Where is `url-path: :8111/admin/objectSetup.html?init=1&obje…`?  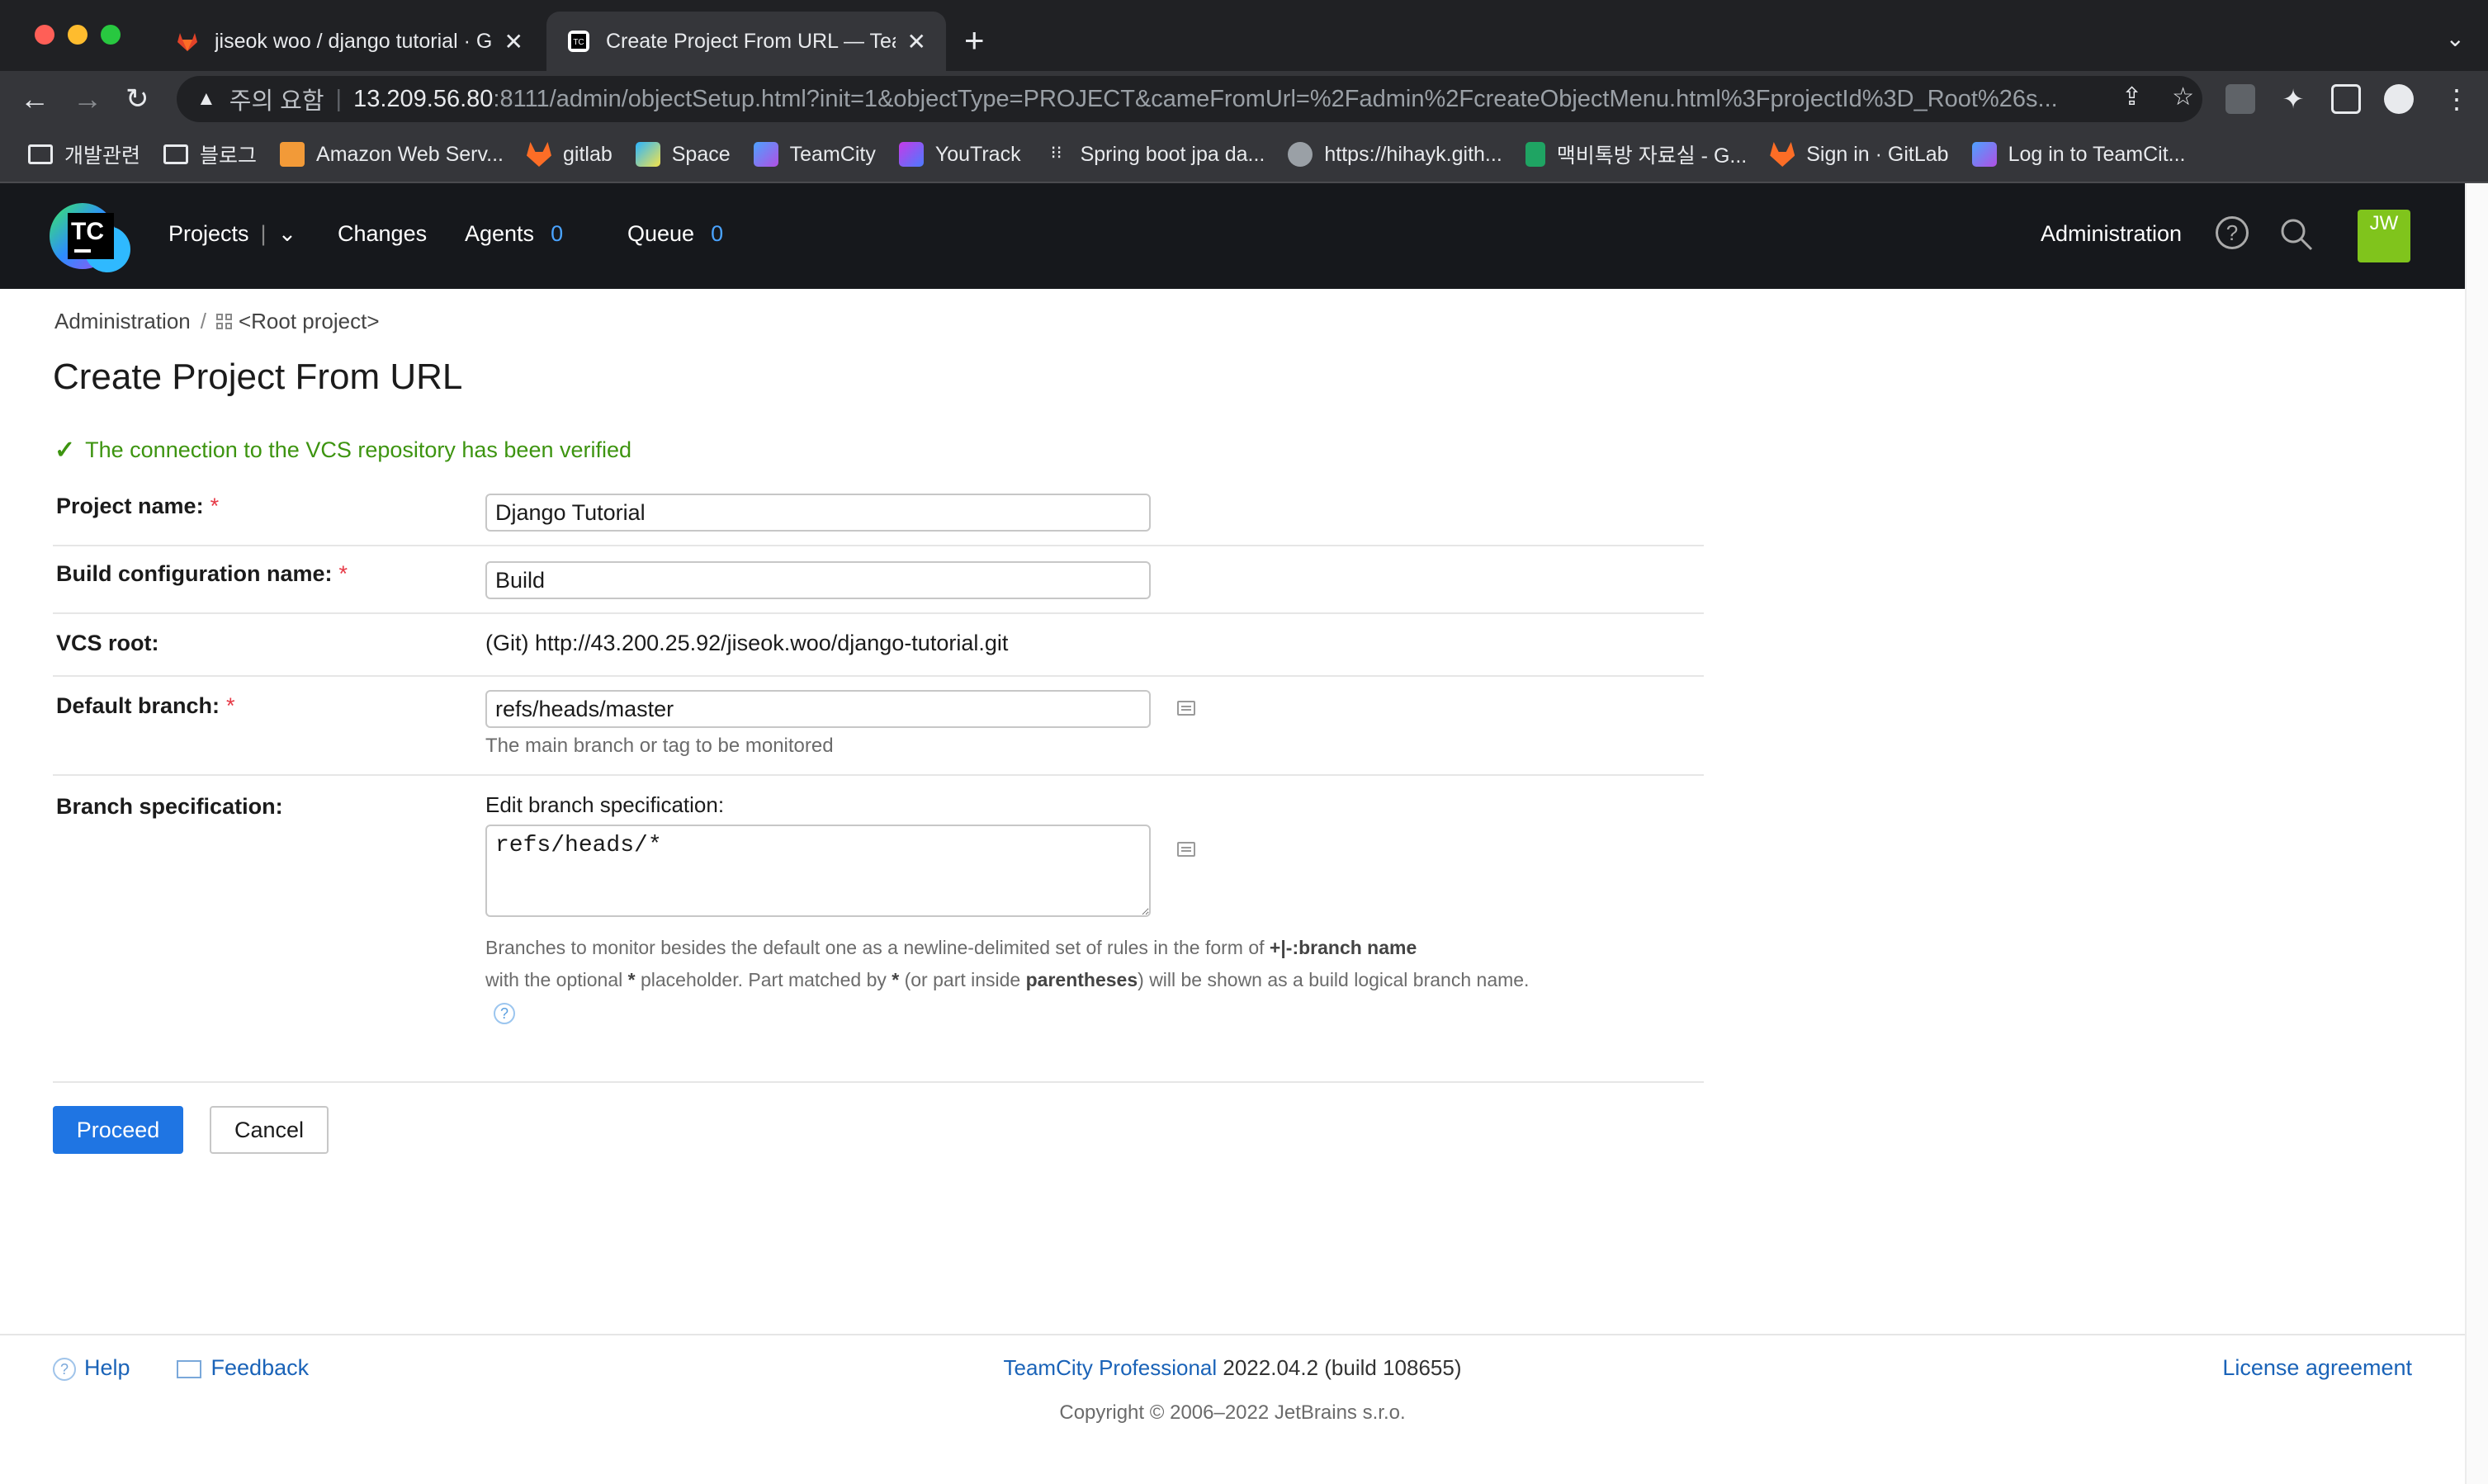
url-path: :8111/admin/objectSetup.html?init=1&obje… is located at coordinates (1275, 98).